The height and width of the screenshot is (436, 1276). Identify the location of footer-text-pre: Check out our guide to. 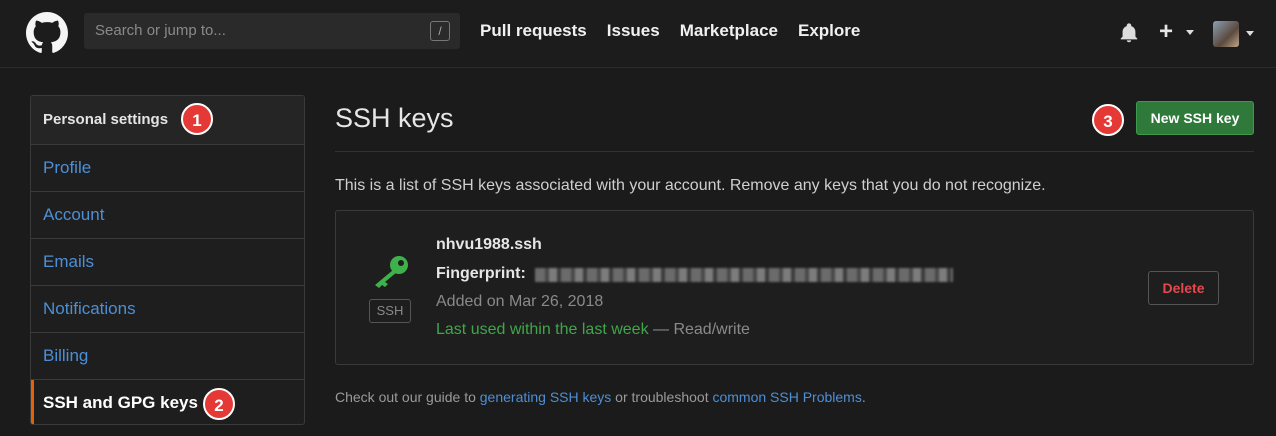
(407, 397).